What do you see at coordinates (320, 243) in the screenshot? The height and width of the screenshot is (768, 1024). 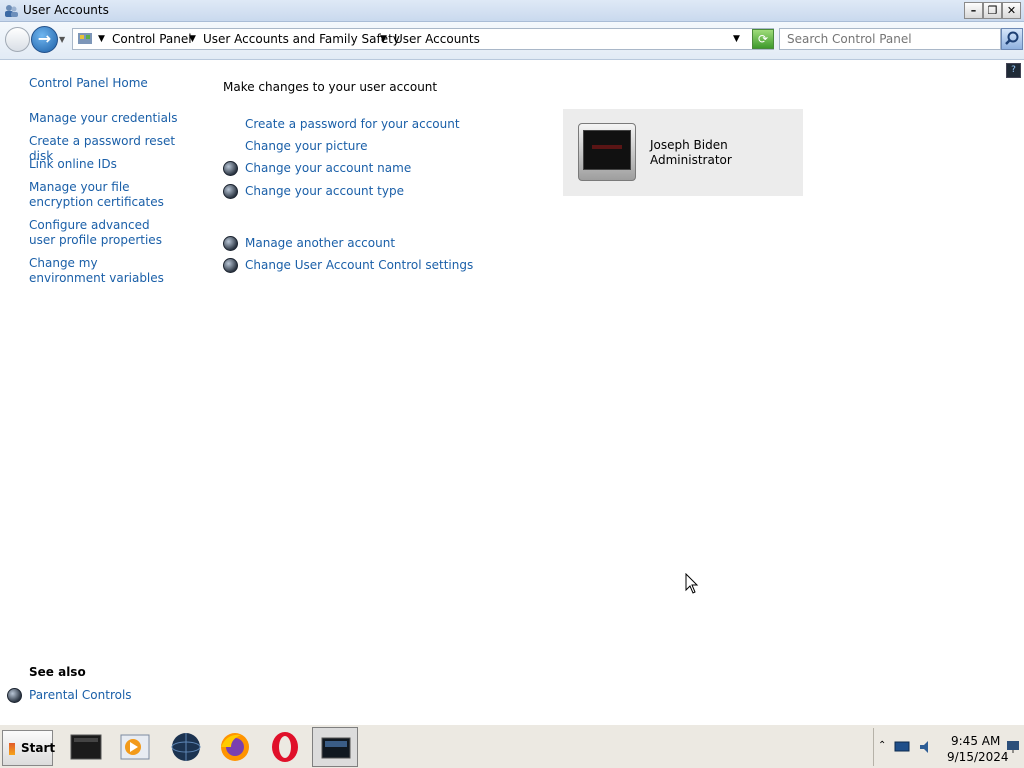 I see `manage-another-account-link: Manage another account` at bounding box center [320, 243].